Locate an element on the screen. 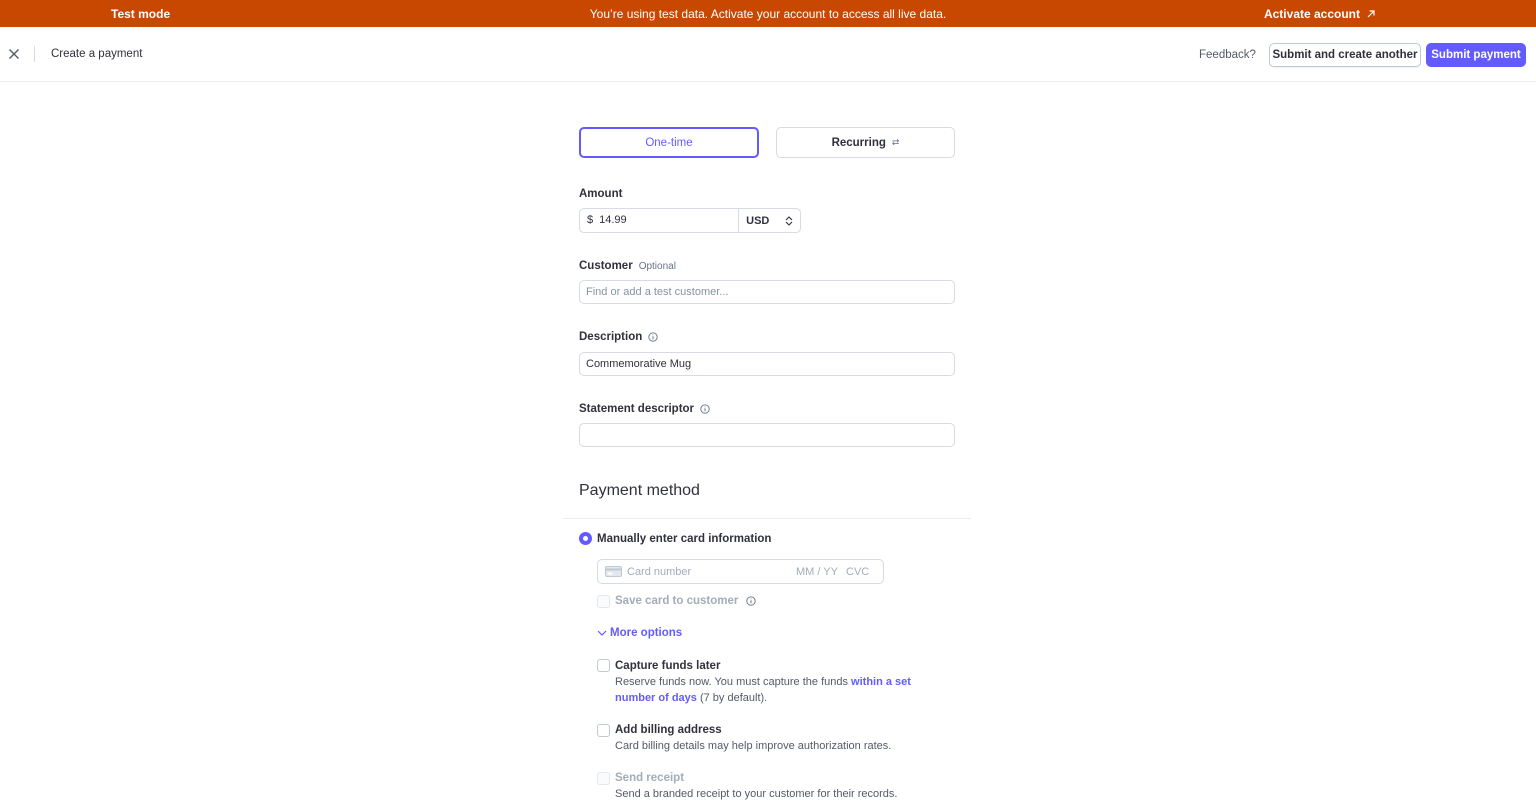  customer-label-text: Customer is located at coordinates (606, 266).